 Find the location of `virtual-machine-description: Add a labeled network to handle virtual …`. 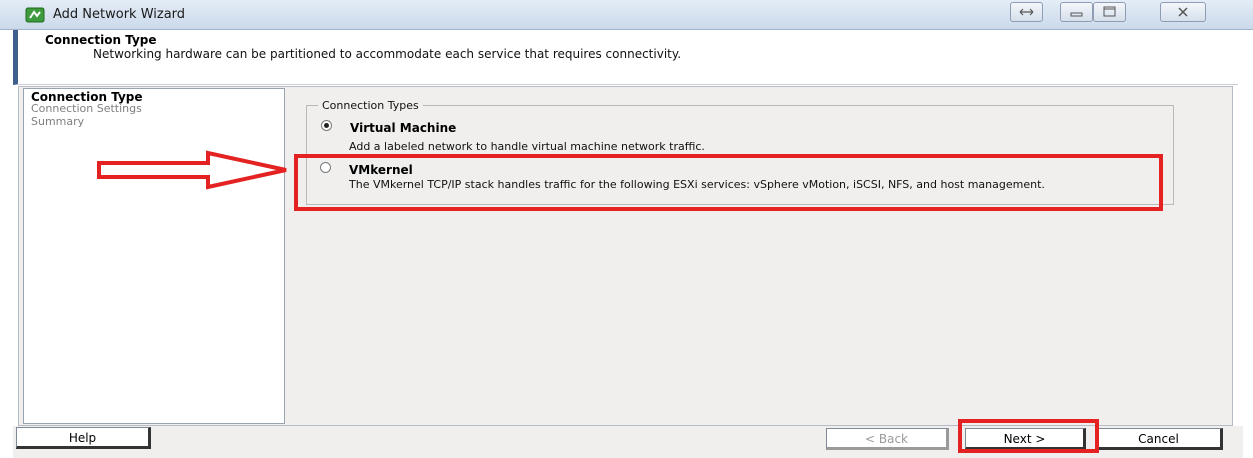

virtual-machine-description: Add a labeled network to handle virtual … is located at coordinates (527, 146).